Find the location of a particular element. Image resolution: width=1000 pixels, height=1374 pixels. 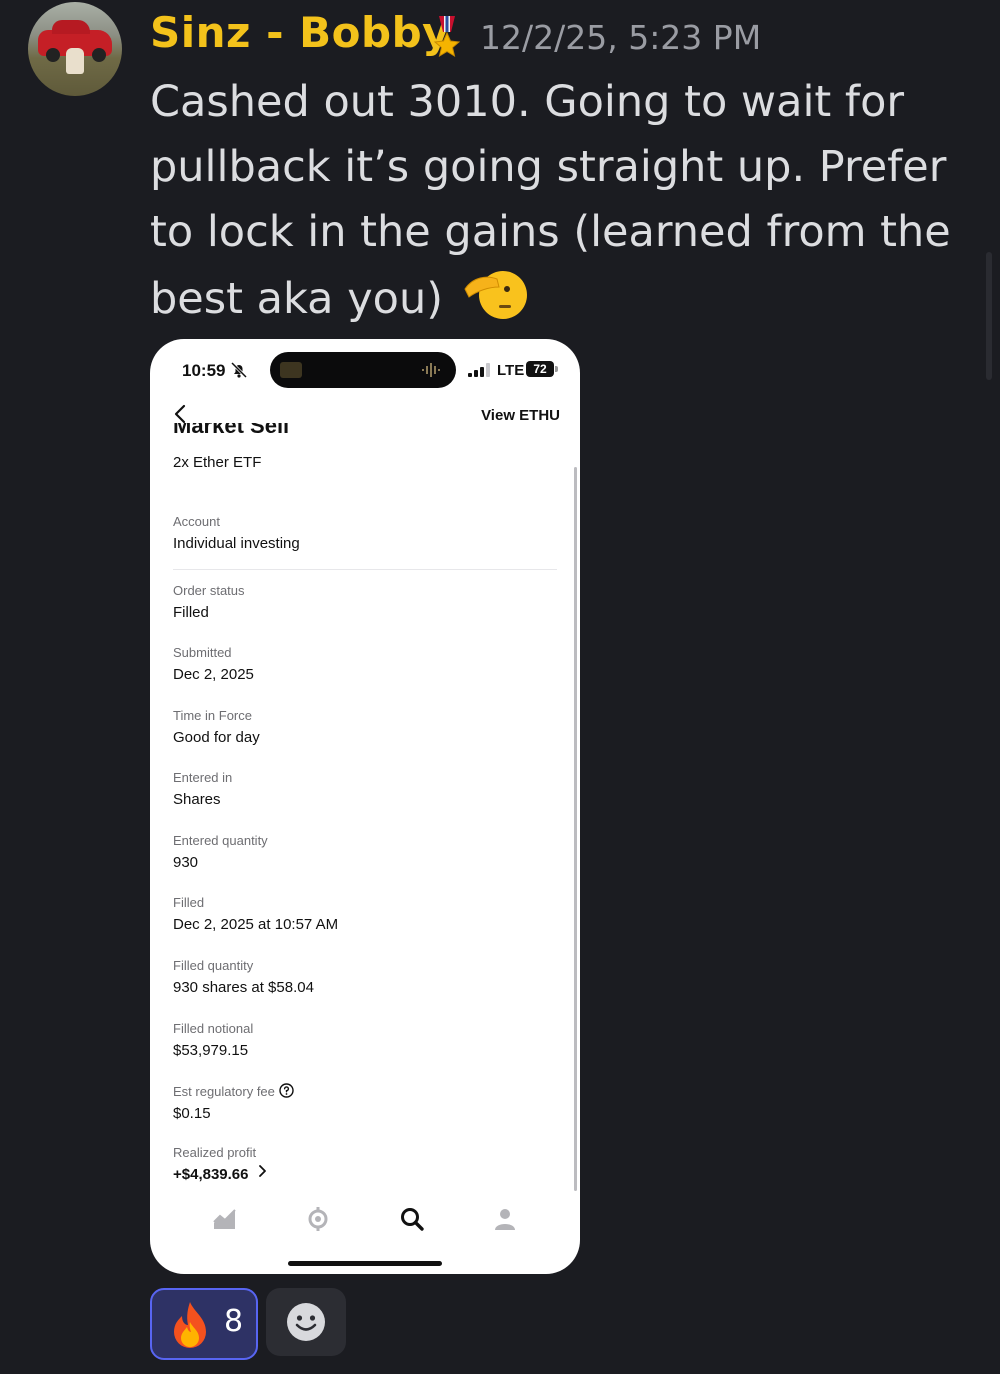

saluting-face-icon is located at coordinates (495, 295).